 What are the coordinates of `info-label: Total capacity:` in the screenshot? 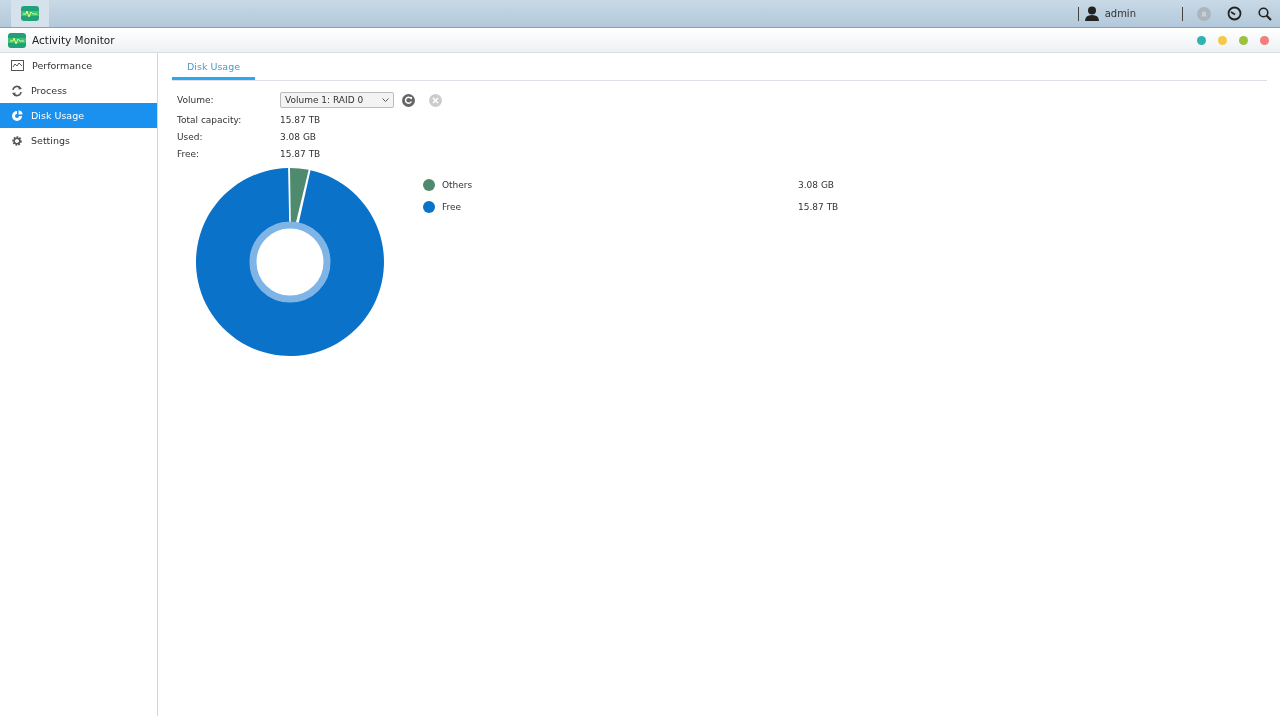 It's located at (209, 119).